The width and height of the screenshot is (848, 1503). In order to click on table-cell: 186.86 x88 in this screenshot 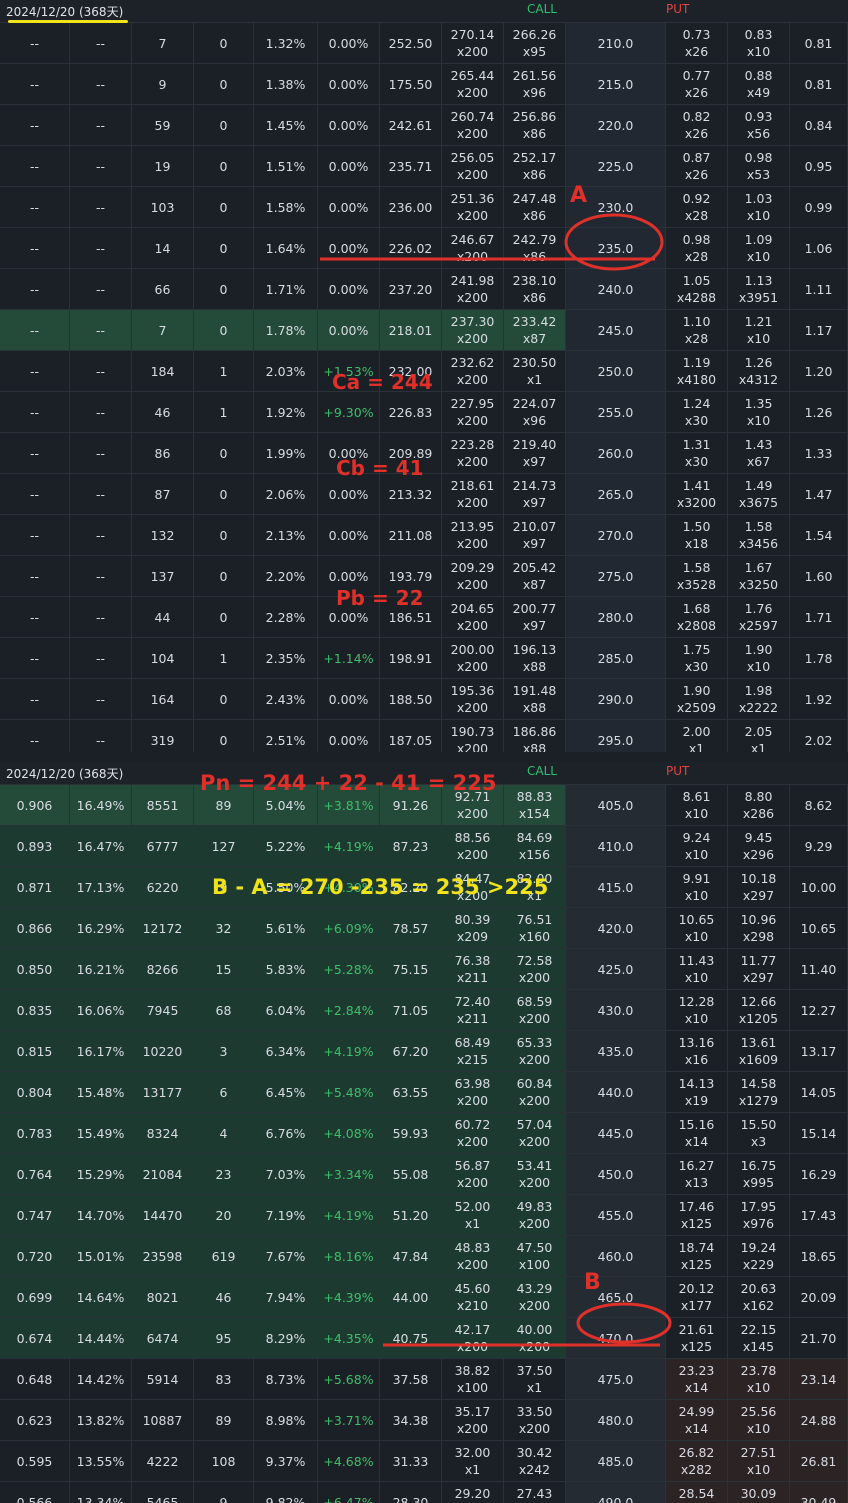, I will do `click(535, 736)`.